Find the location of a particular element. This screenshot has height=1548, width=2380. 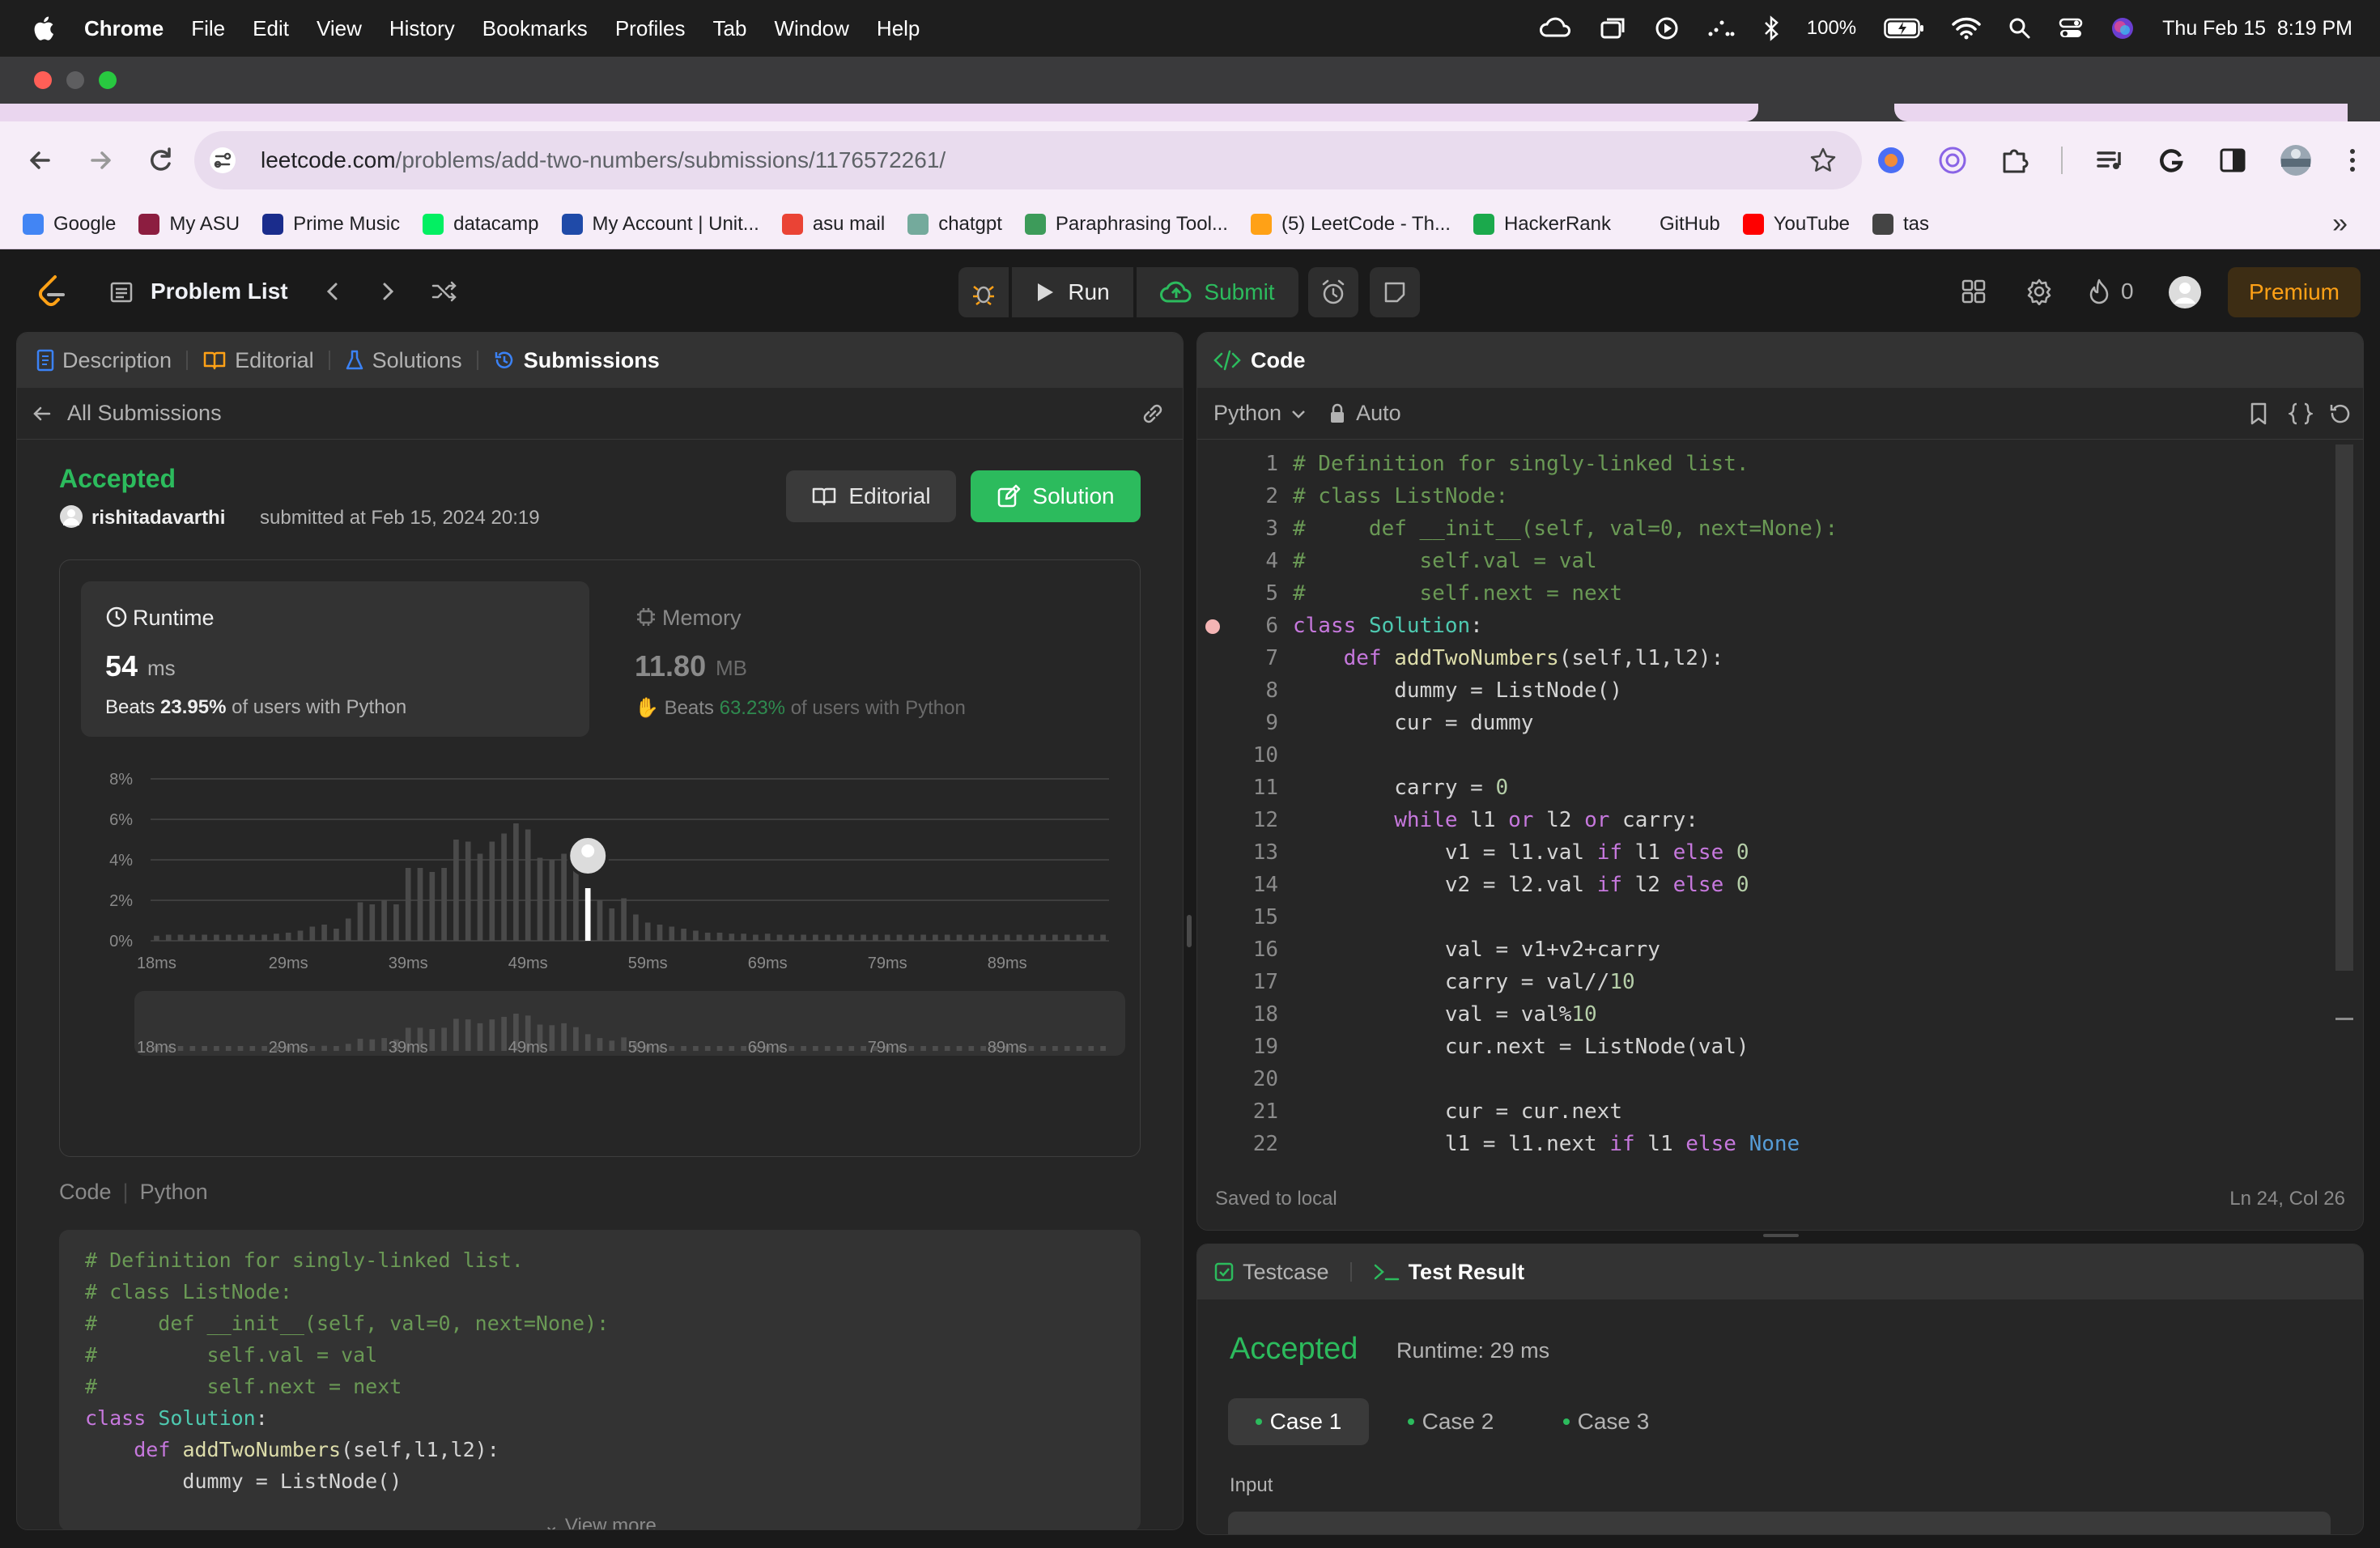

share-link-icon is located at coordinates (1153, 413).